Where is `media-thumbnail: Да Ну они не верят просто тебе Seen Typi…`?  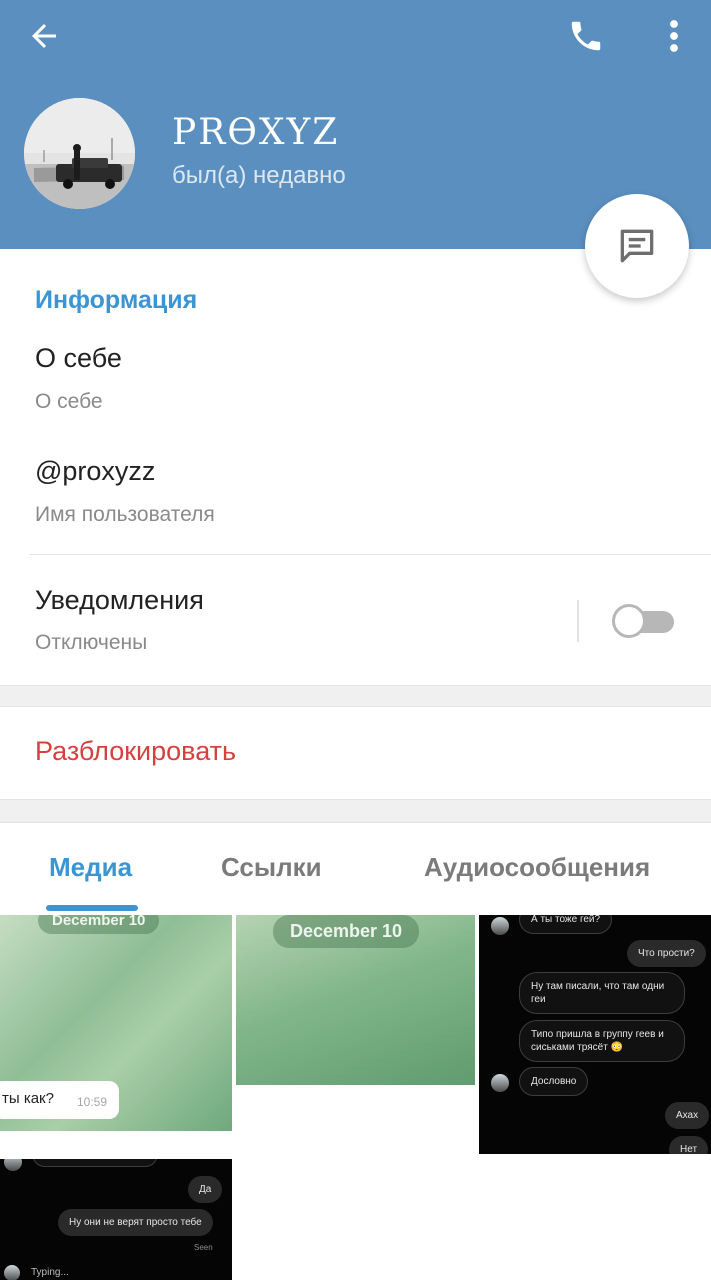
media-thumbnail: Да Ну они не верят просто тебе Seen Typi… is located at coordinates (116, 1219).